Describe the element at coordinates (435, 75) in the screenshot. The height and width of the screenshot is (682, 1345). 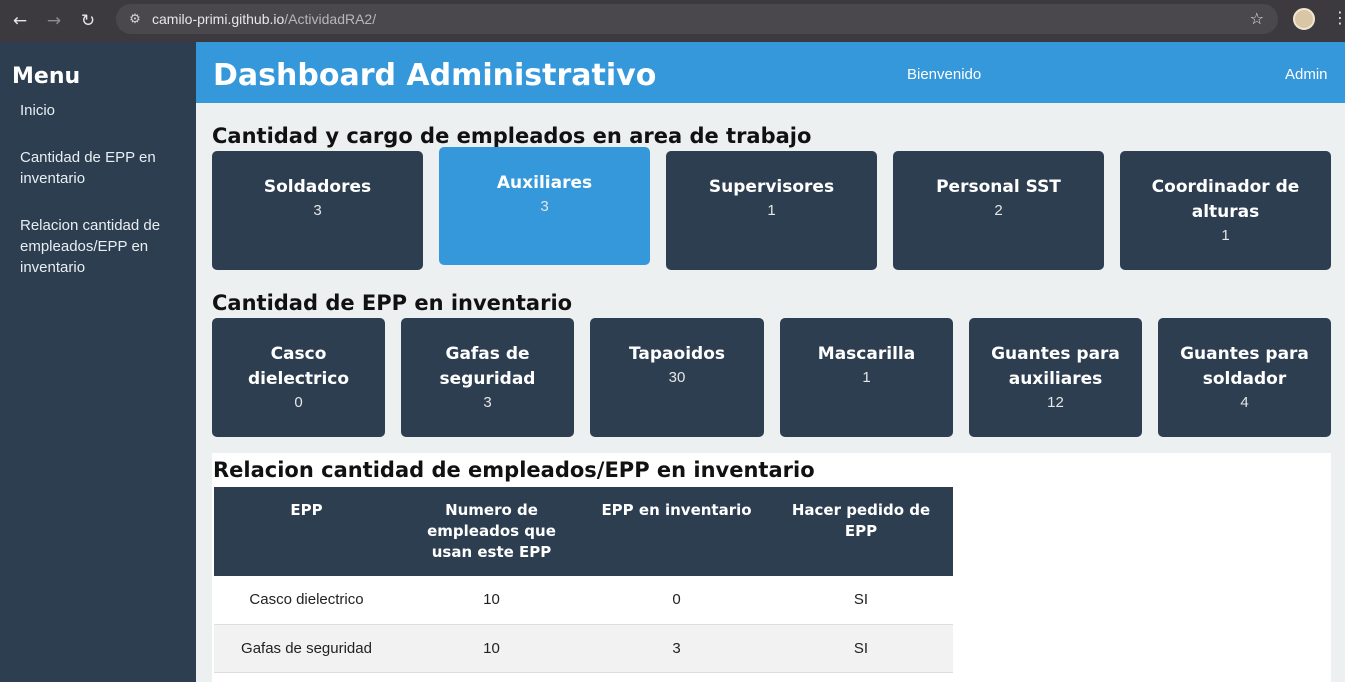
I see `page-title: Dashboard Administrativo` at that location.